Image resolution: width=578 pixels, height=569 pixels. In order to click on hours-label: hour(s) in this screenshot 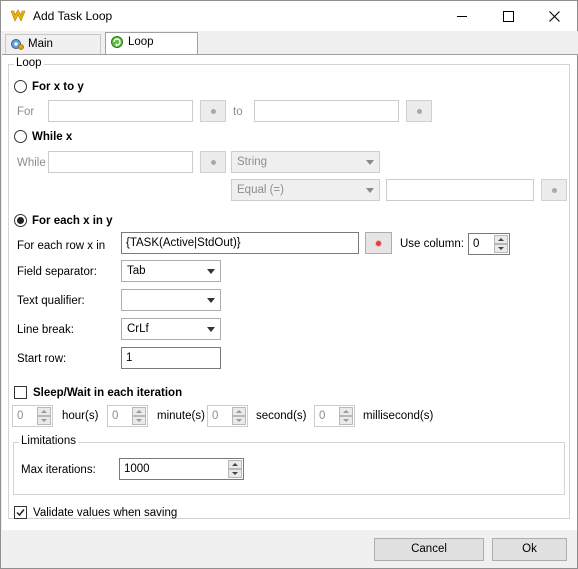, I will do `click(80, 416)`.